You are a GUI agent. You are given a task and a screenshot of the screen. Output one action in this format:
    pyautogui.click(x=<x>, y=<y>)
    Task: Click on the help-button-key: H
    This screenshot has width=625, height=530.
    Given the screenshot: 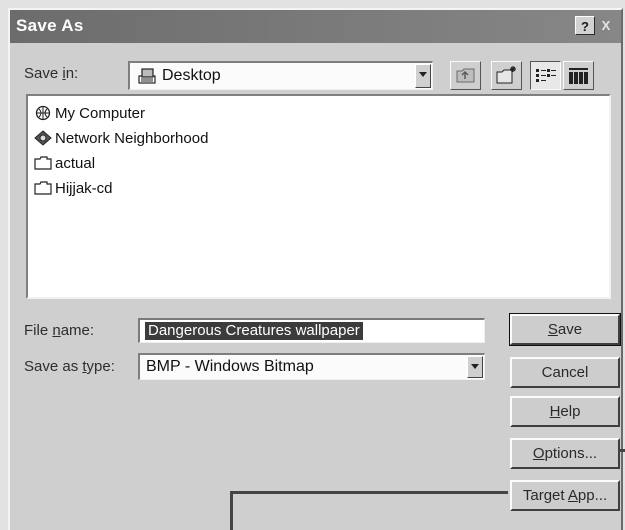 What is the action you would take?
    pyautogui.click(x=555, y=411)
    